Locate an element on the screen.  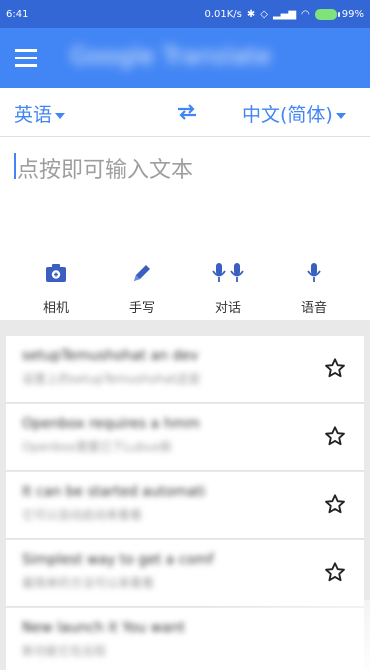
wifi-icon: ◠ is located at coordinates (305, 14).